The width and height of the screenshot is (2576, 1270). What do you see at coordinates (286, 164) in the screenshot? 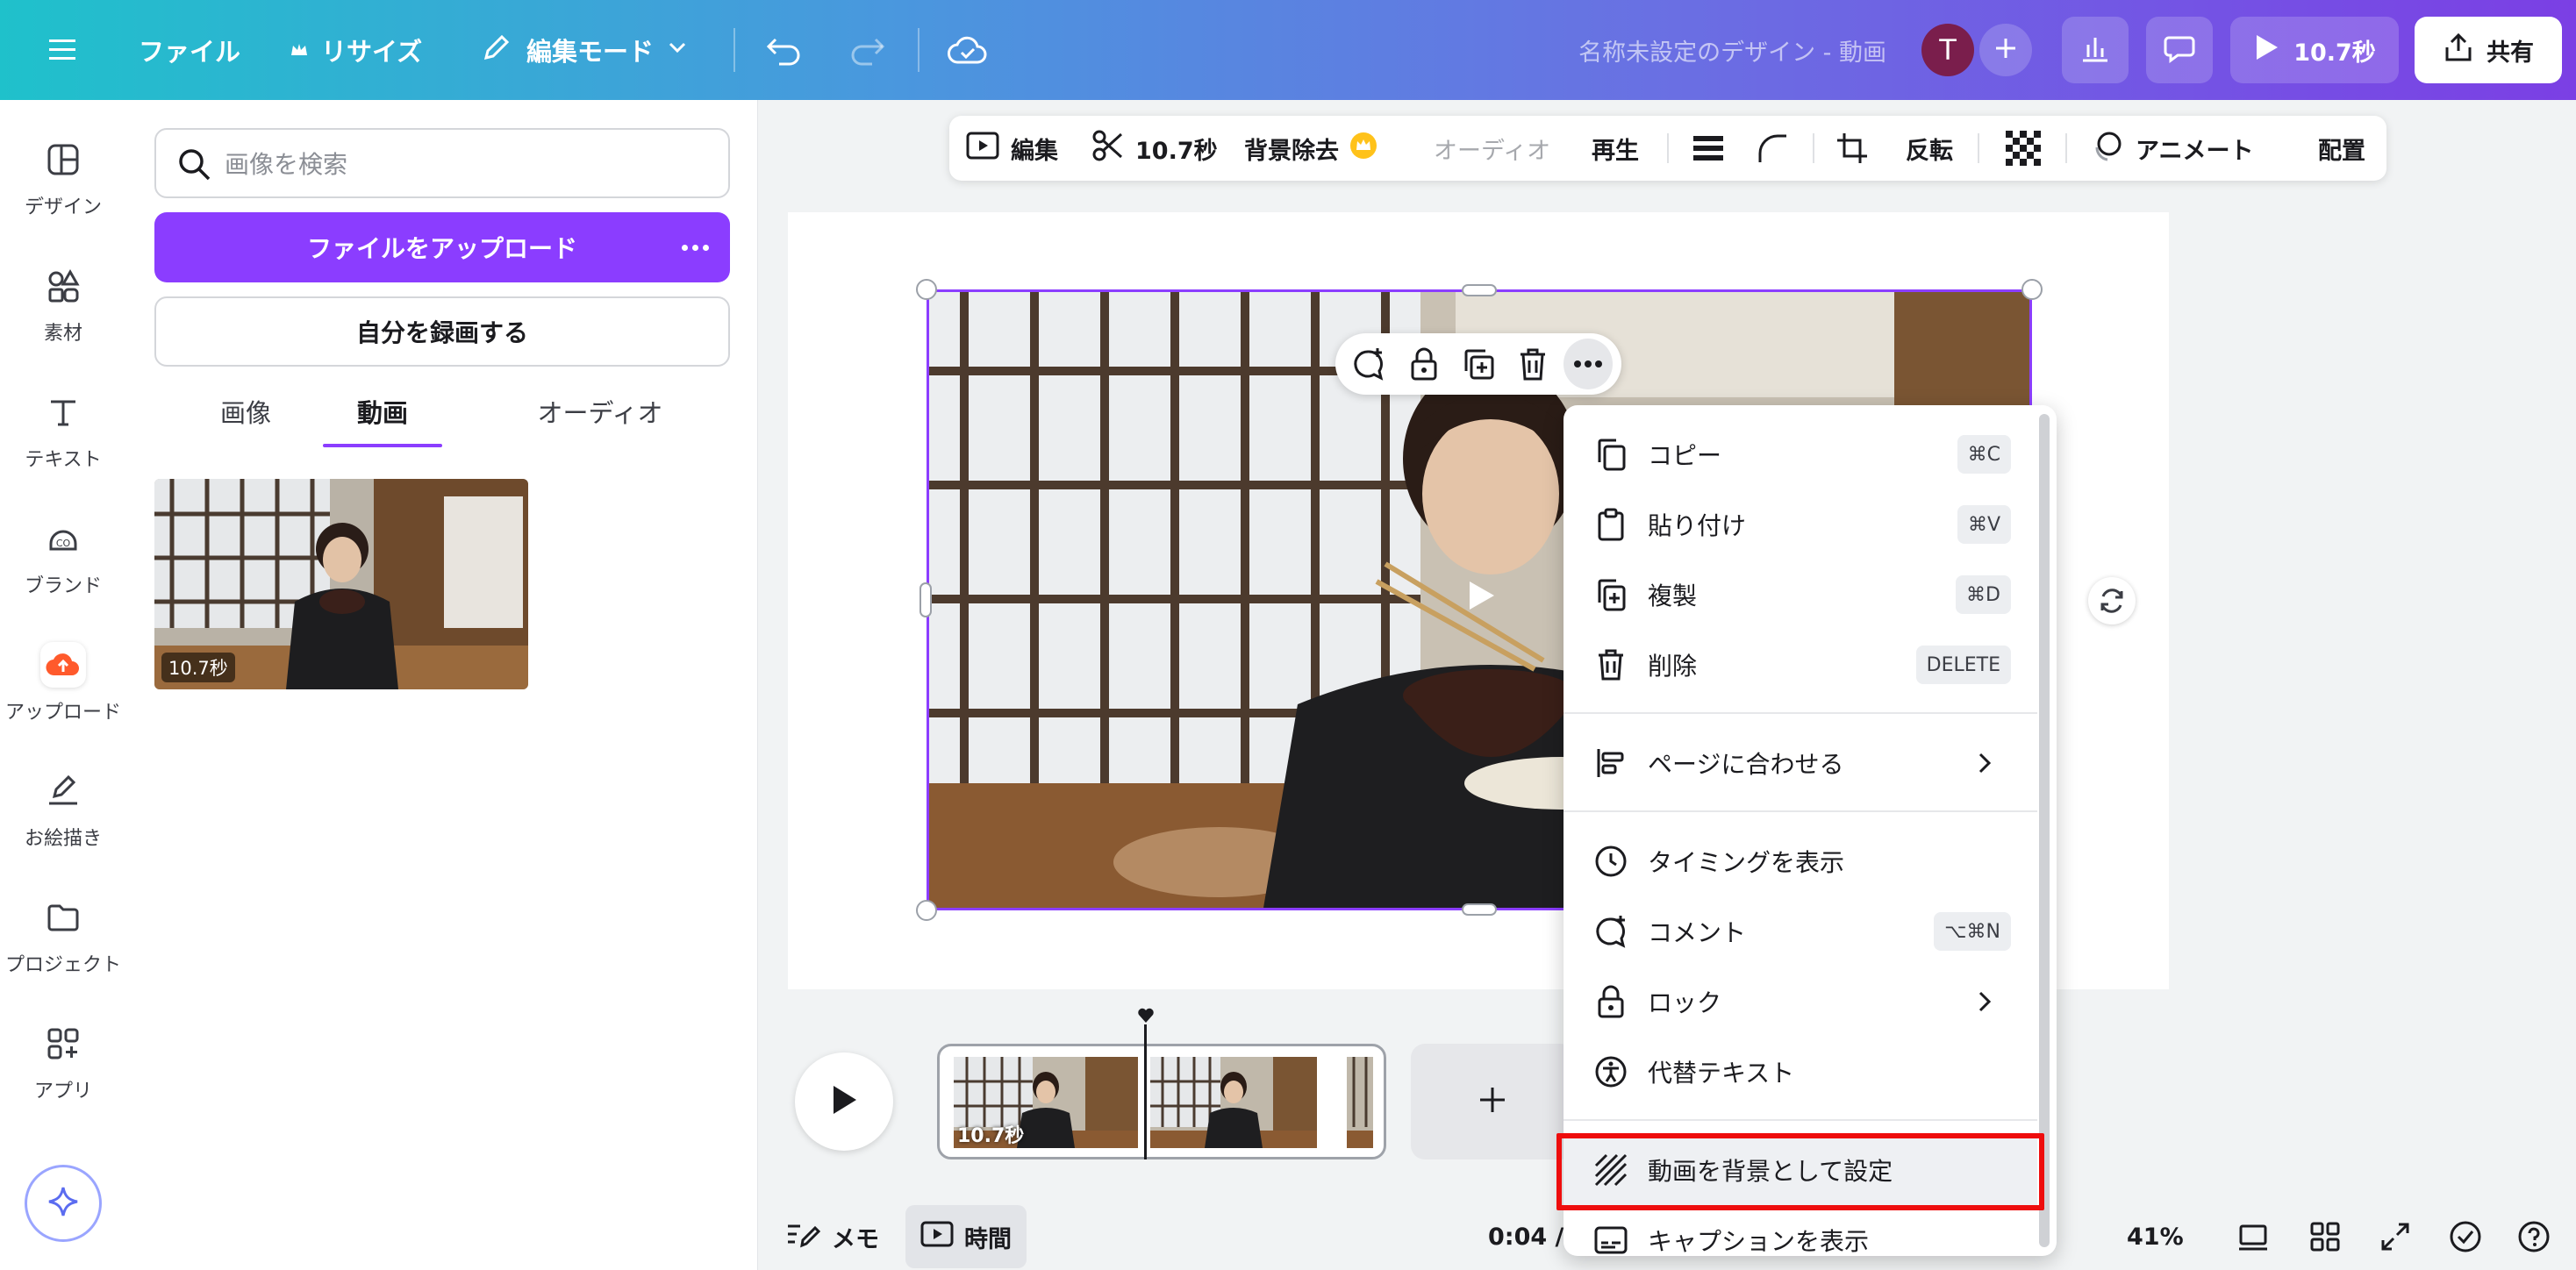
I see `search-placeholder: 画像を検索` at bounding box center [286, 164].